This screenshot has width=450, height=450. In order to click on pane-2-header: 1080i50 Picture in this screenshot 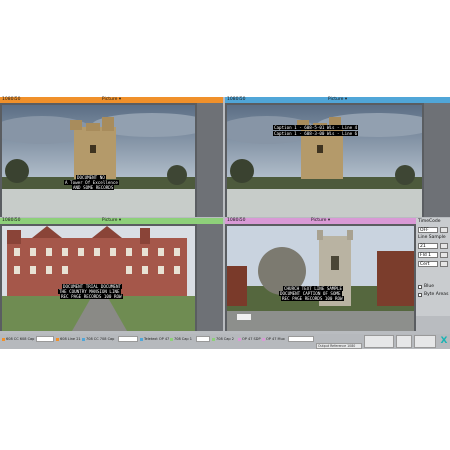, I will do `click(337, 100)`.